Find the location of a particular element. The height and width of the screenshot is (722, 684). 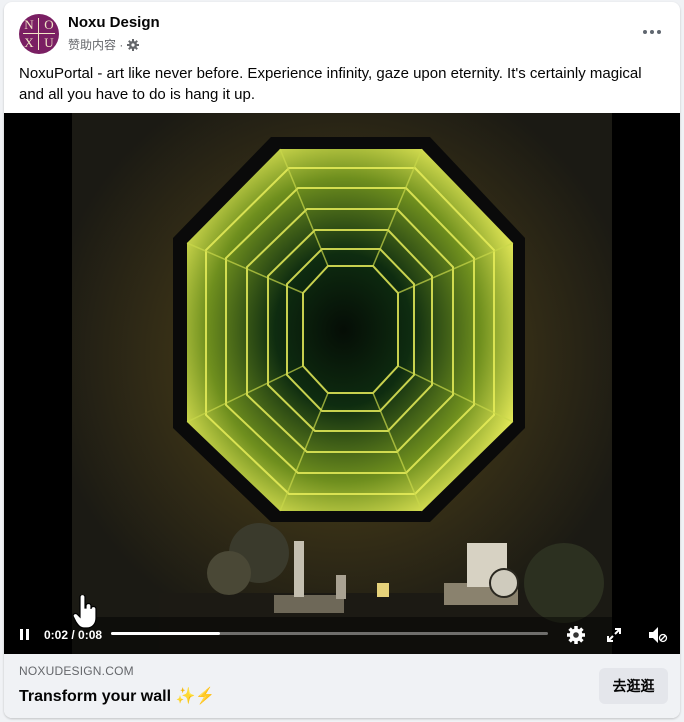

video-time-label: 0:02 / 0:08 is located at coordinates (73, 635).